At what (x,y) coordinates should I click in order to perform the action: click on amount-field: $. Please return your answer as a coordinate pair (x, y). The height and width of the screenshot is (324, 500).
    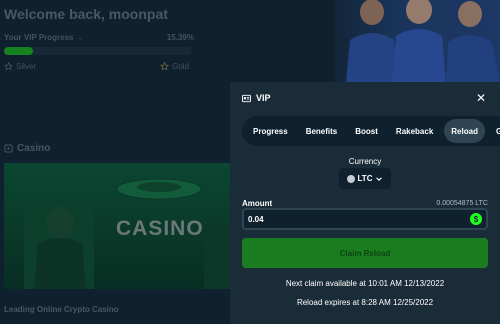
    Looking at the image, I should click on (365, 219).